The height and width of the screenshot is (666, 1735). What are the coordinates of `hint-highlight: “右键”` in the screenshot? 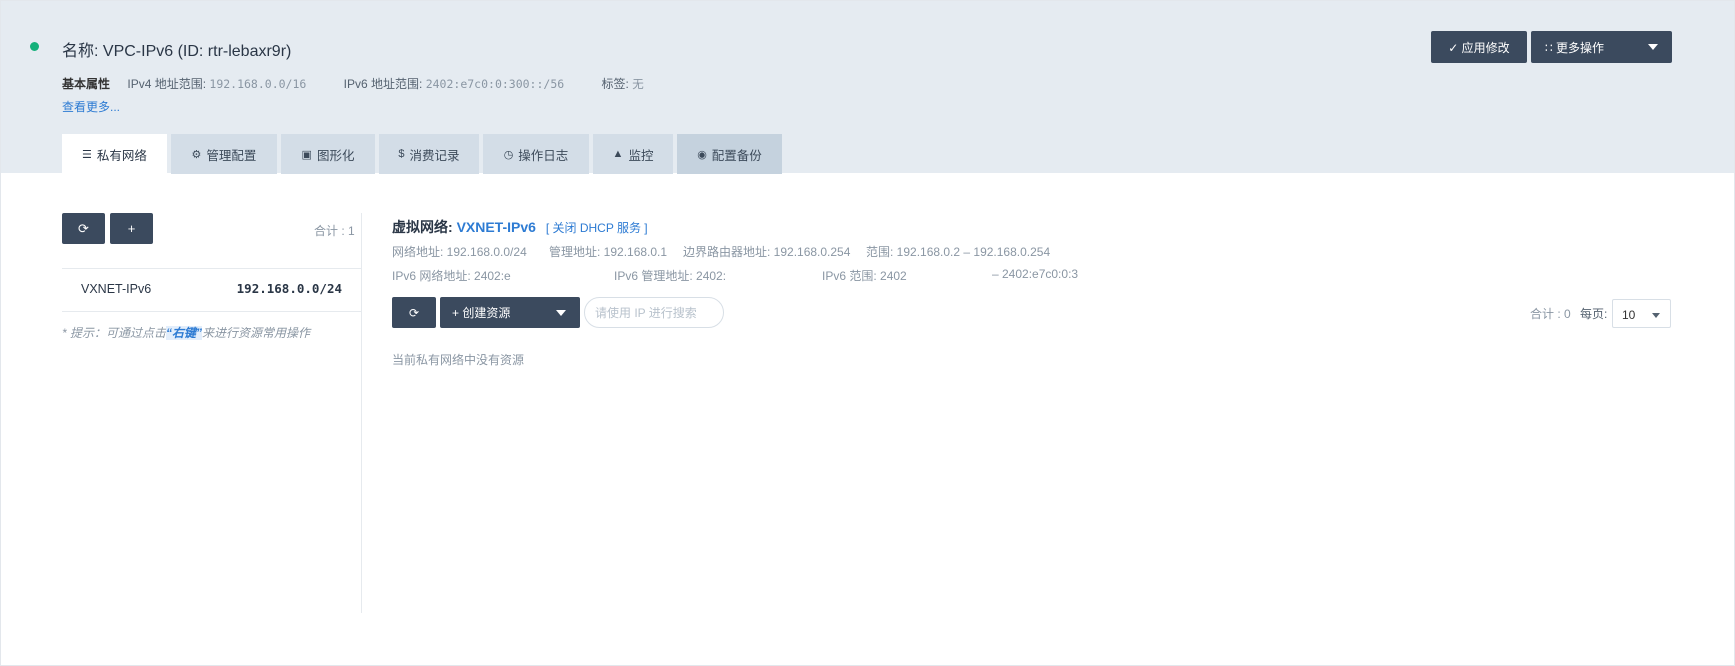 It's located at (184, 333).